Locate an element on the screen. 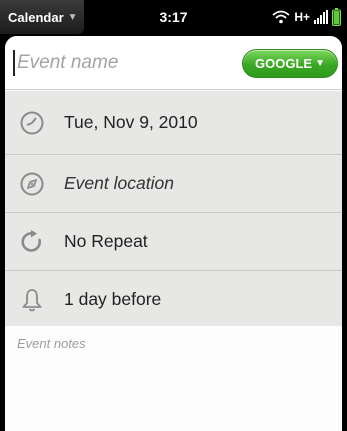  reminder-row: 1 day before is located at coordinates (173, 300).